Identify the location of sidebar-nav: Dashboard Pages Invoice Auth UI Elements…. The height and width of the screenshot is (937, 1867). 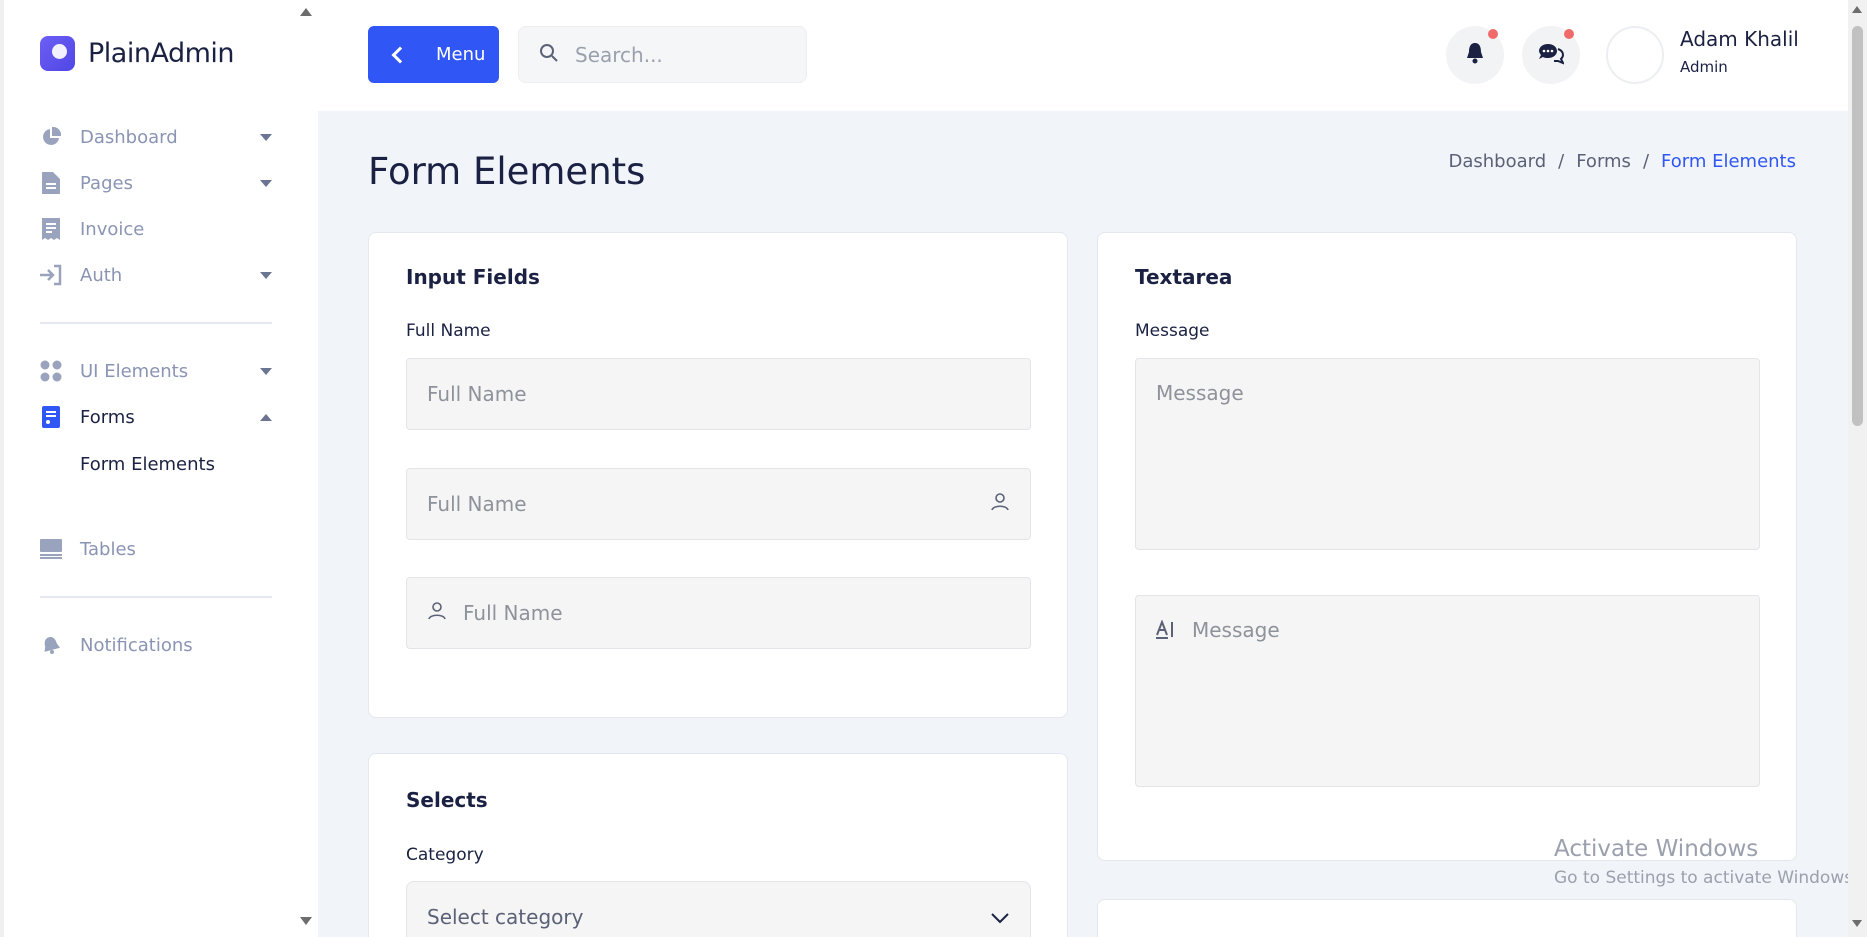
(156, 391).